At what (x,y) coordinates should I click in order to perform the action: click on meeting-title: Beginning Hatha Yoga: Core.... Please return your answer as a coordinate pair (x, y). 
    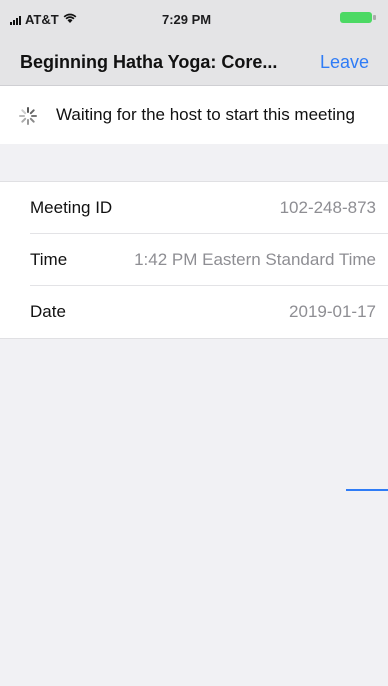
    Looking at the image, I should click on (149, 62).